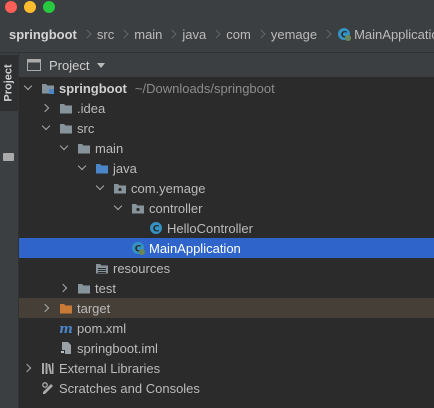 This screenshot has height=408, width=434. I want to click on breadcrumb-item-com: com, so click(241, 34).